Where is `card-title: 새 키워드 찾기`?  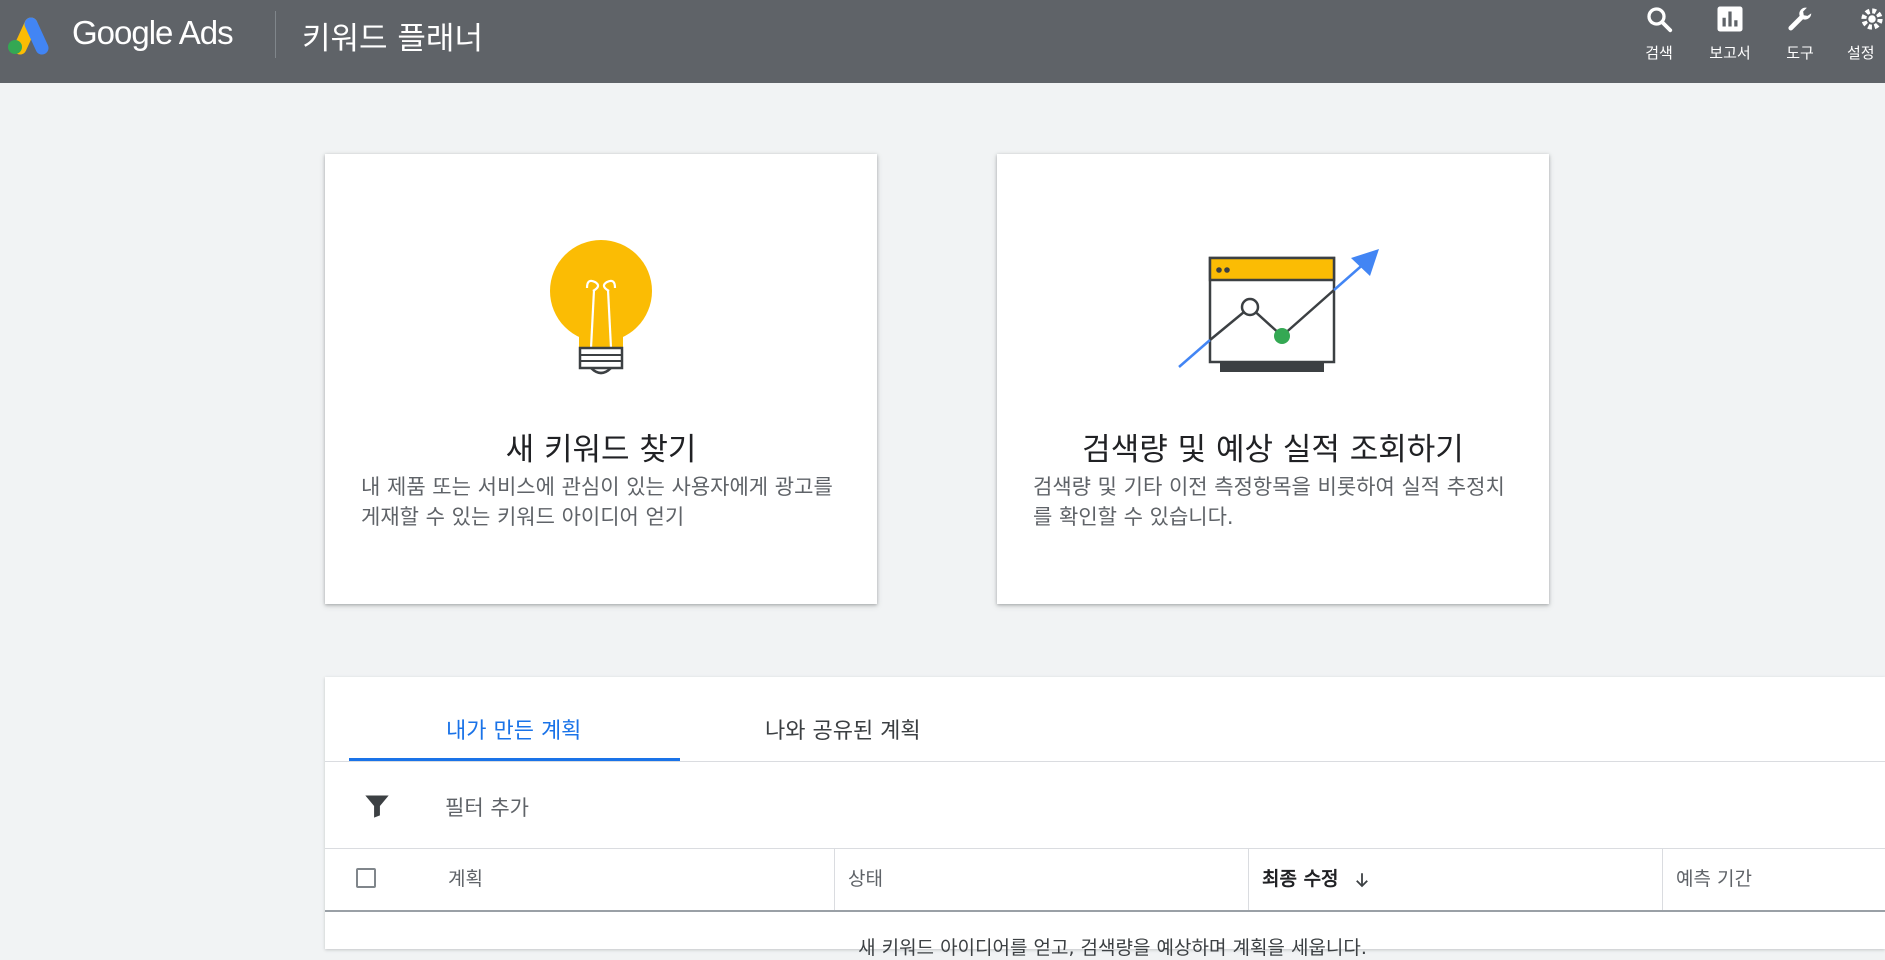 card-title: 새 키워드 찾기 is located at coordinates (601, 450).